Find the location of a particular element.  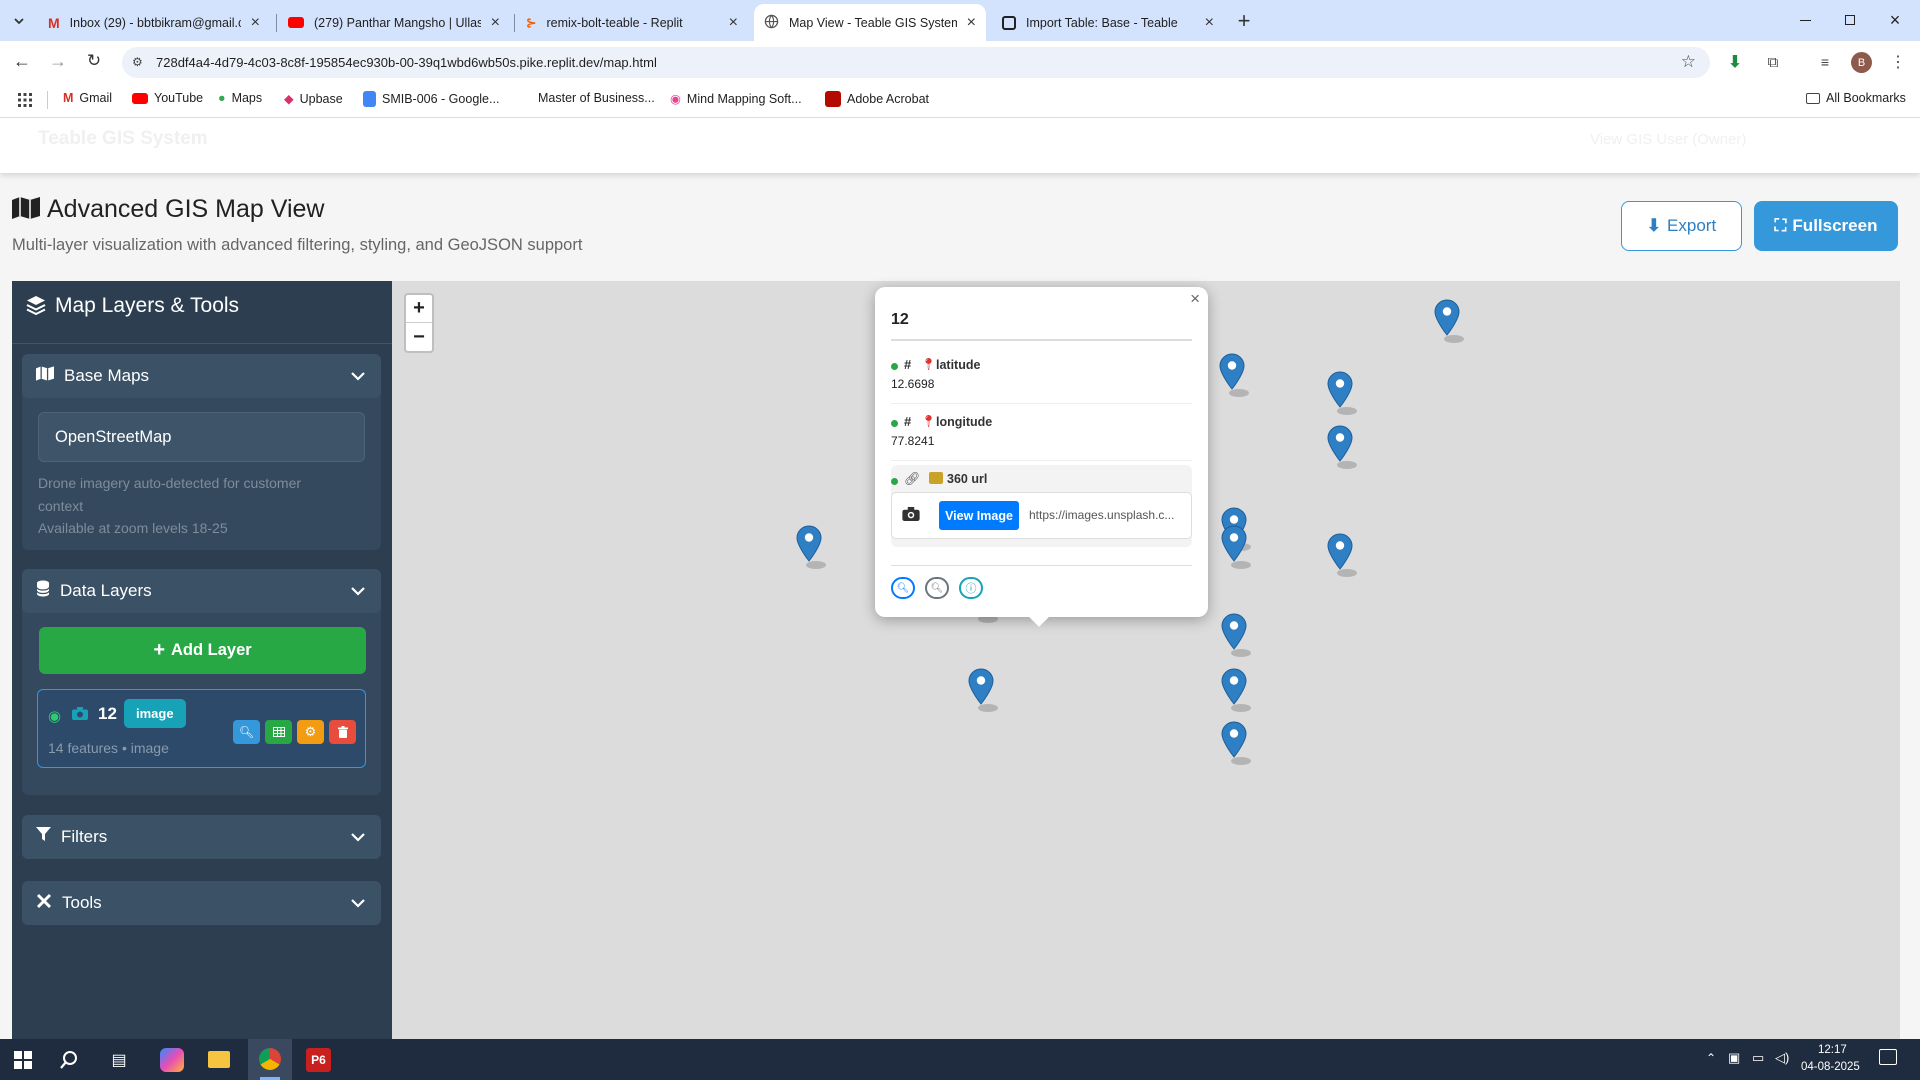

delete-layer-button is located at coordinates (342, 732).